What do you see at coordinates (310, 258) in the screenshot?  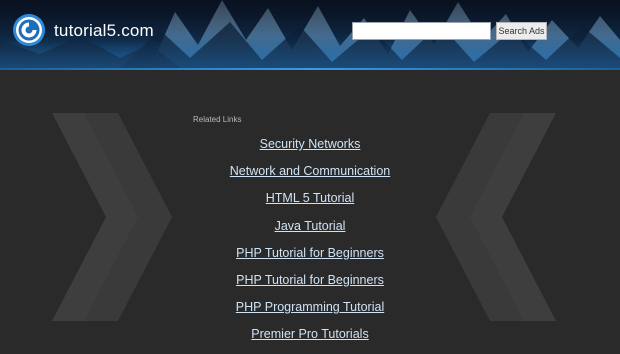 I see `related-link-php-tutorial-for-beginners: PHP Tutorial for Beginners` at bounding box center [310, 258].